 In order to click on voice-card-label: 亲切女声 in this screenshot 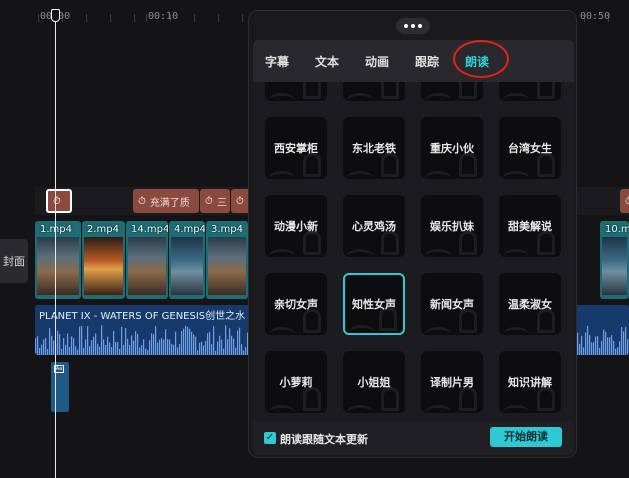, I will do `click(296, 304)`.